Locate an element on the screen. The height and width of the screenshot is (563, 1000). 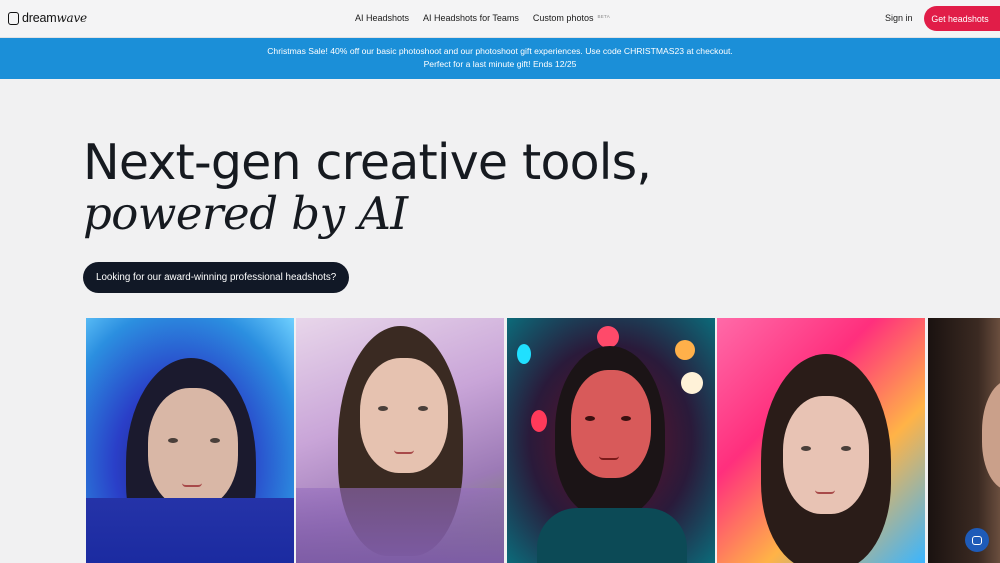
brand-logo: dreamwave is located at coordinates (47, 18).